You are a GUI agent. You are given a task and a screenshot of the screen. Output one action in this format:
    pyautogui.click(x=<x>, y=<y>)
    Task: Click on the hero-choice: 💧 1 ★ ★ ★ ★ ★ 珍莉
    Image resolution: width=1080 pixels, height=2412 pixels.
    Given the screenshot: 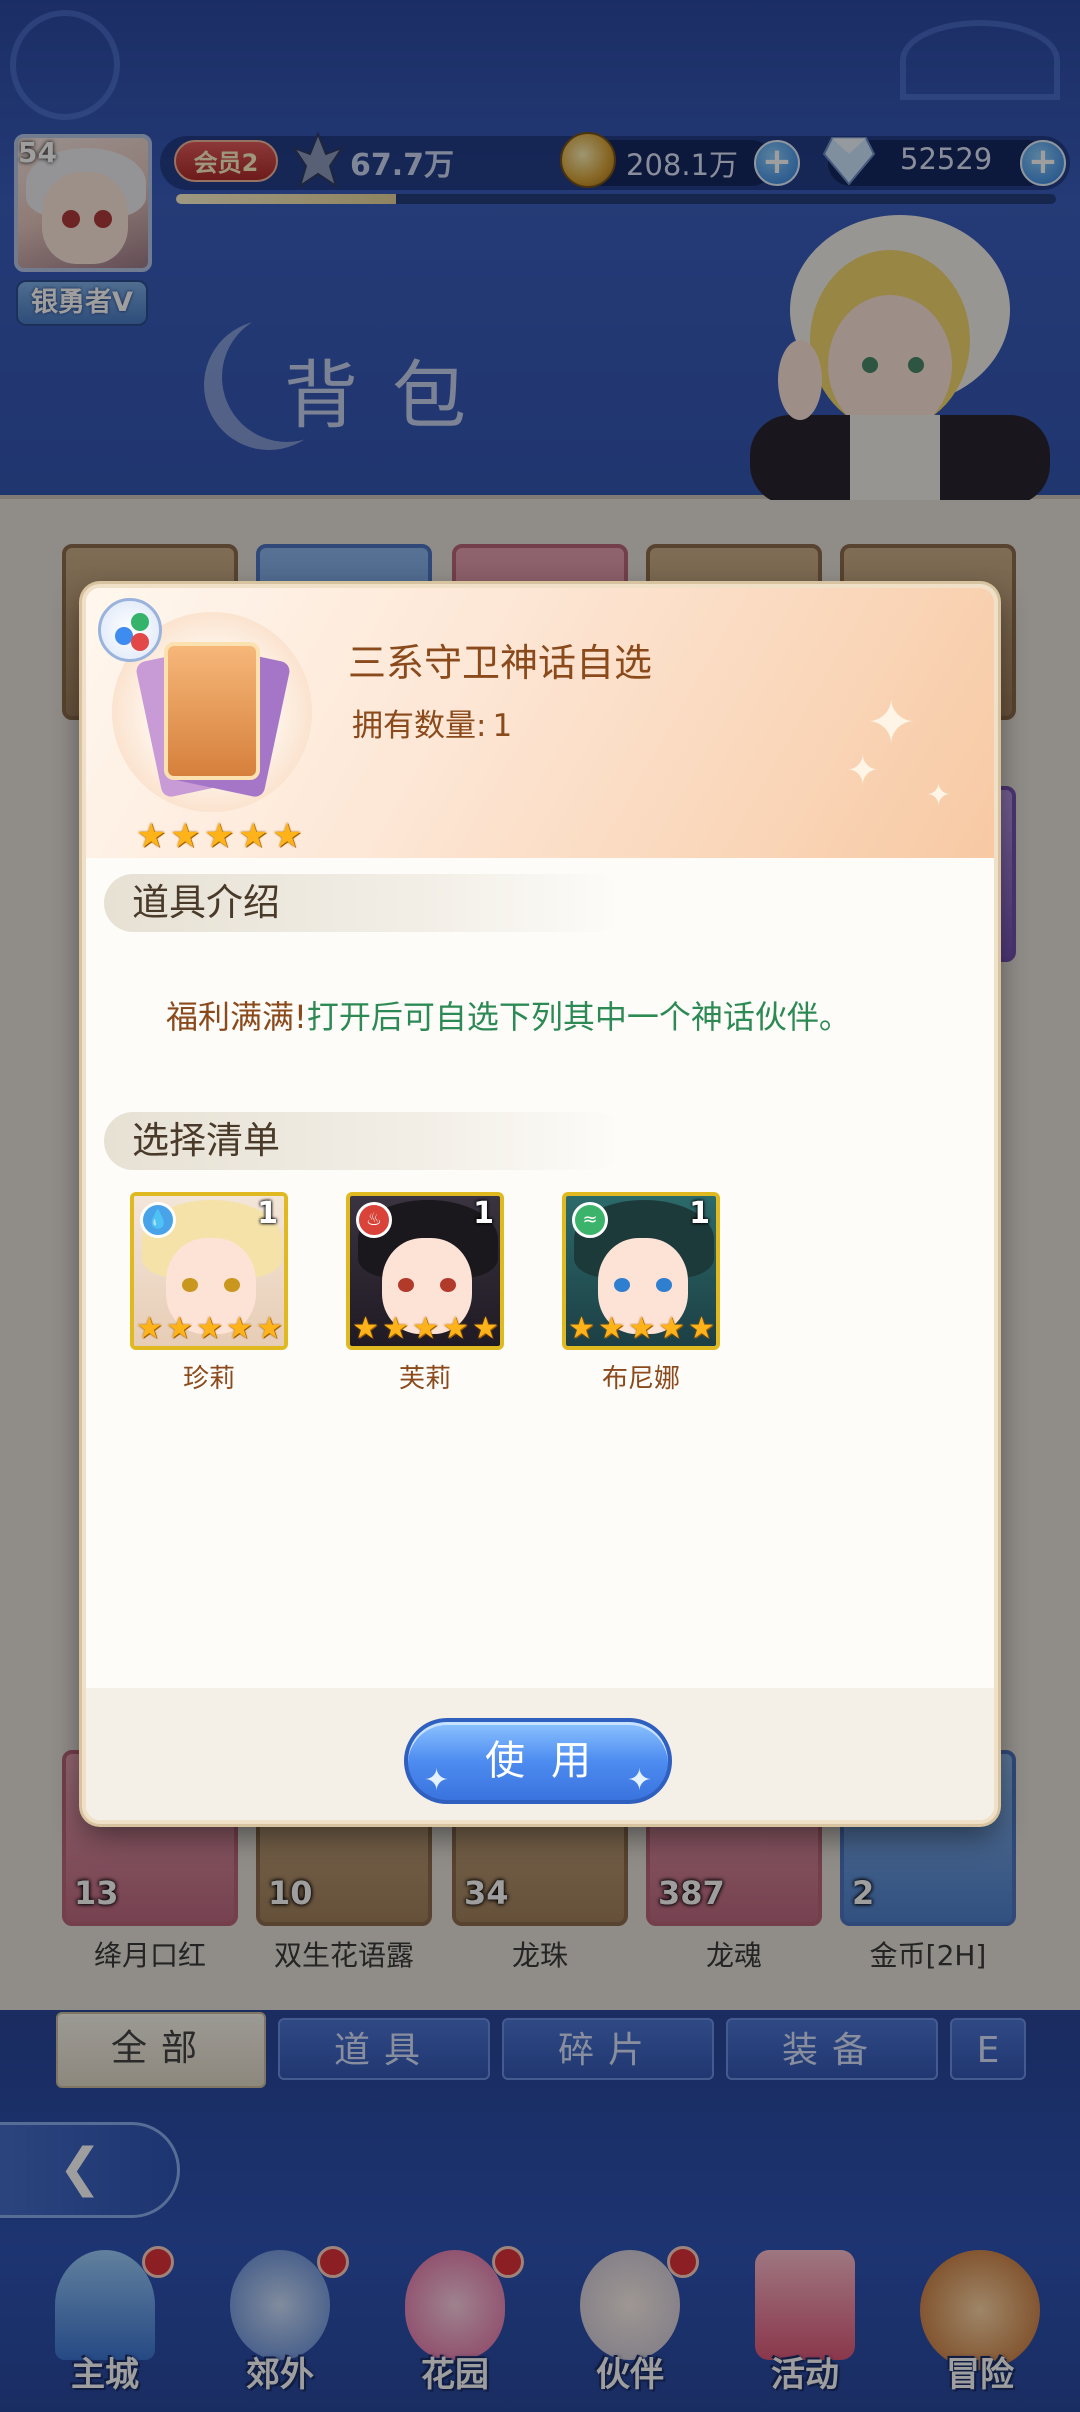 What is the action you would take?
    pyautogui.click(x=209, y=1293)
    